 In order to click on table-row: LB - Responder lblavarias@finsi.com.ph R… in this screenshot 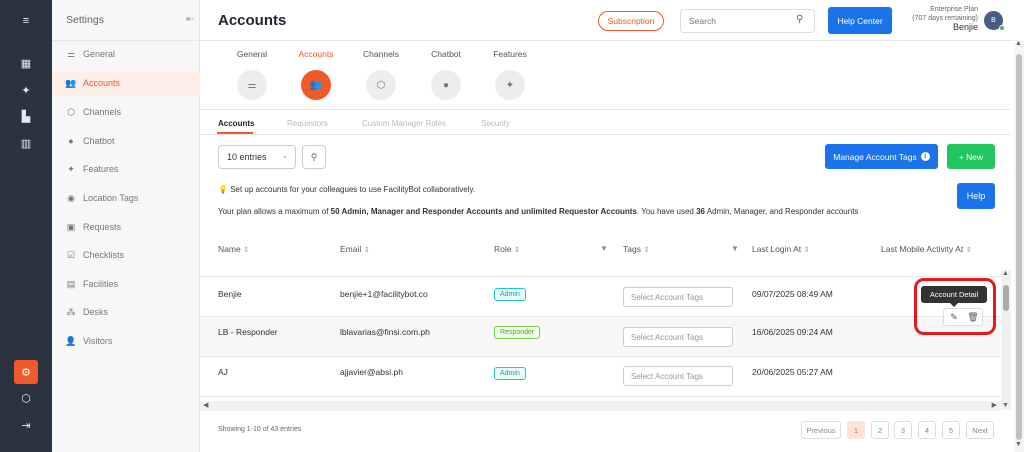, I will do `click(600, 337)`.